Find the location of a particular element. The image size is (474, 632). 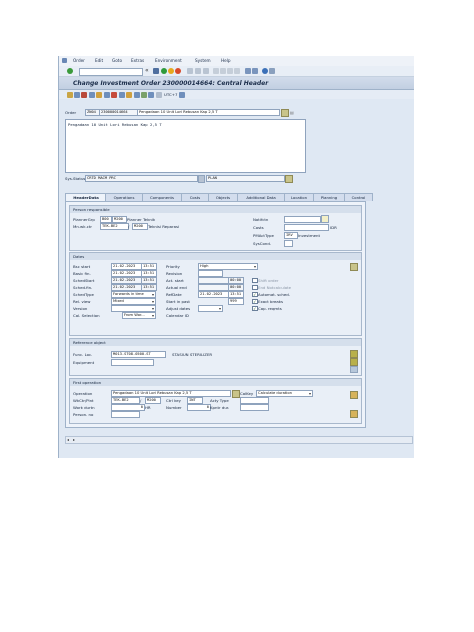

costs-icon is located at coordinates (107, 94).